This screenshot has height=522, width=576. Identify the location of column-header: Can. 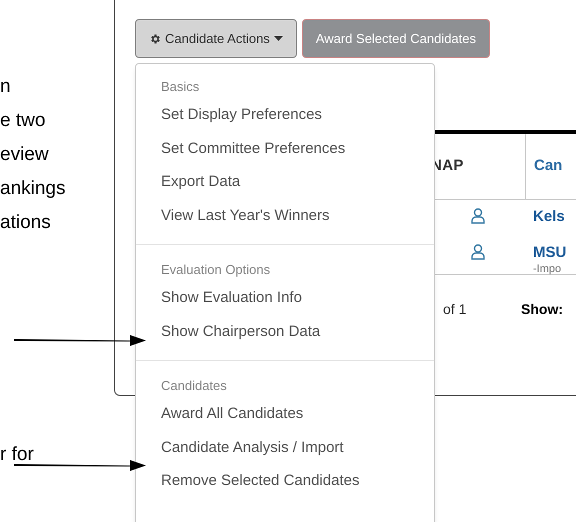
(548, 166).